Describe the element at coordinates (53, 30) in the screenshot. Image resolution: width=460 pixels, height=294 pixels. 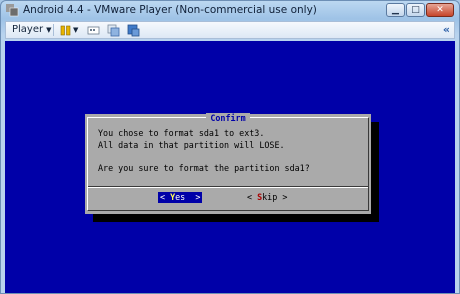
I see `toolbar-divider` at that location.